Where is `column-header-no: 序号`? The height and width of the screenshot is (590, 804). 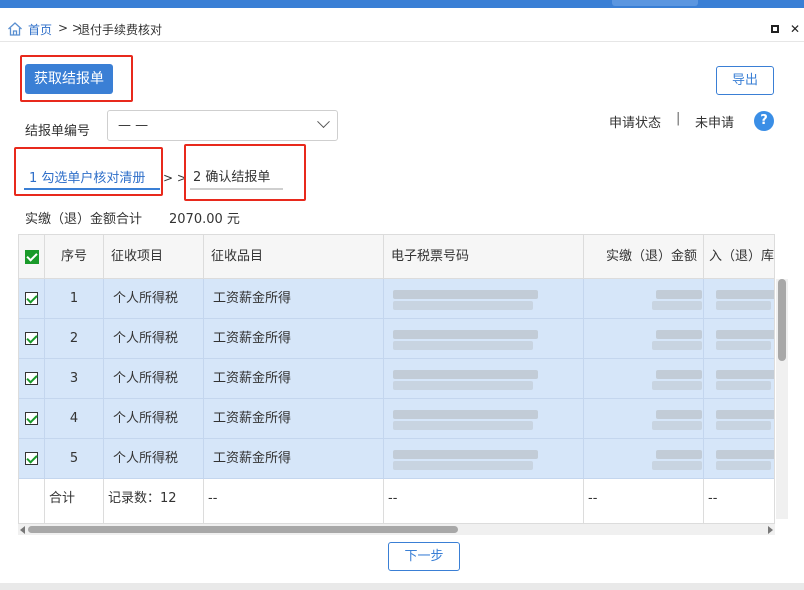
column-header-no: 序号 is located at coordinates (74, 257).